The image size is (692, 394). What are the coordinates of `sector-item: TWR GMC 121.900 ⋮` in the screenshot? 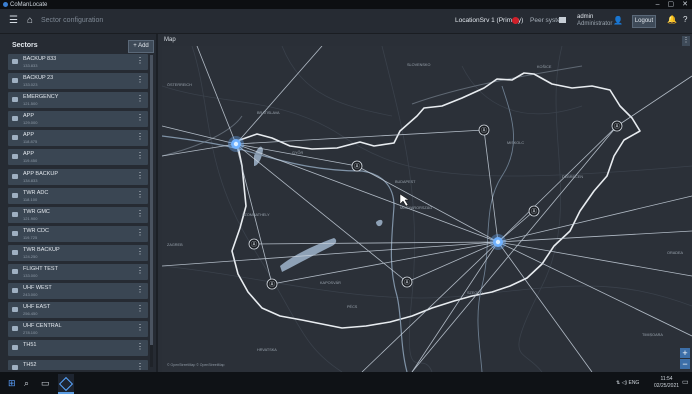 It's located at (78, 214).